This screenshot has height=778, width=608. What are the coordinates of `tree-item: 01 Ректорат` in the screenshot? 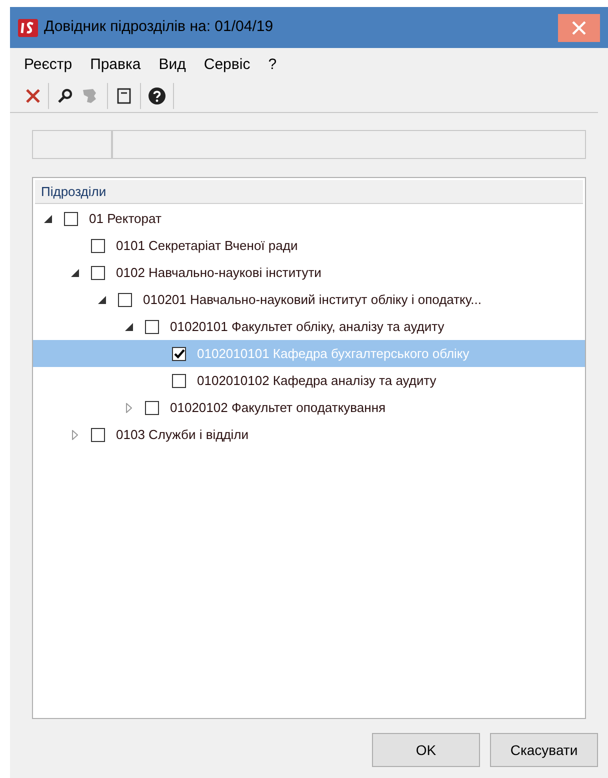 It's located at (125, 218).